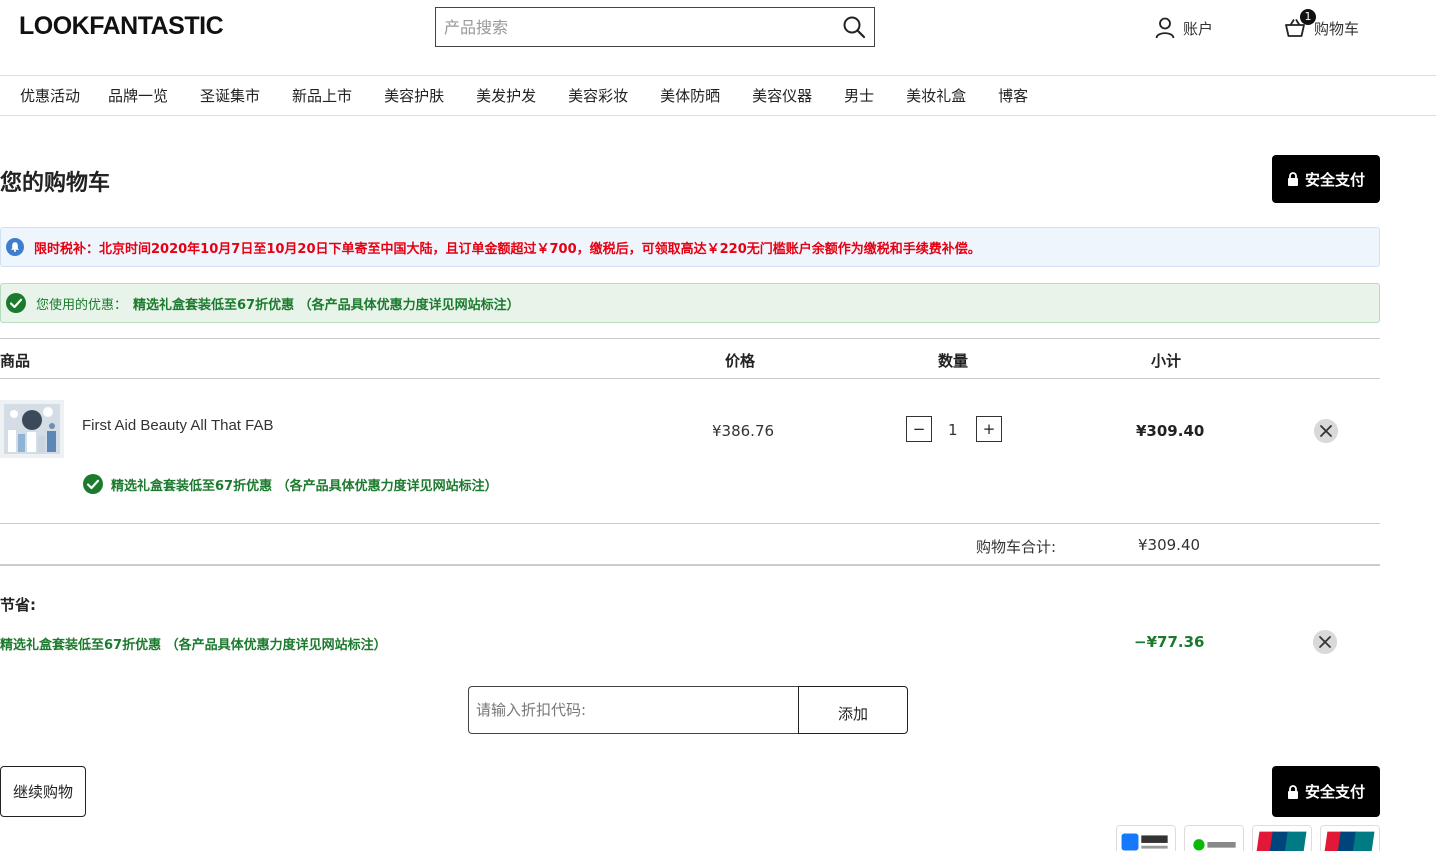 The height and width of the screenshot is (851, 1436). I want to click on savings-amount: −¥77.36, so click(1169, 642).